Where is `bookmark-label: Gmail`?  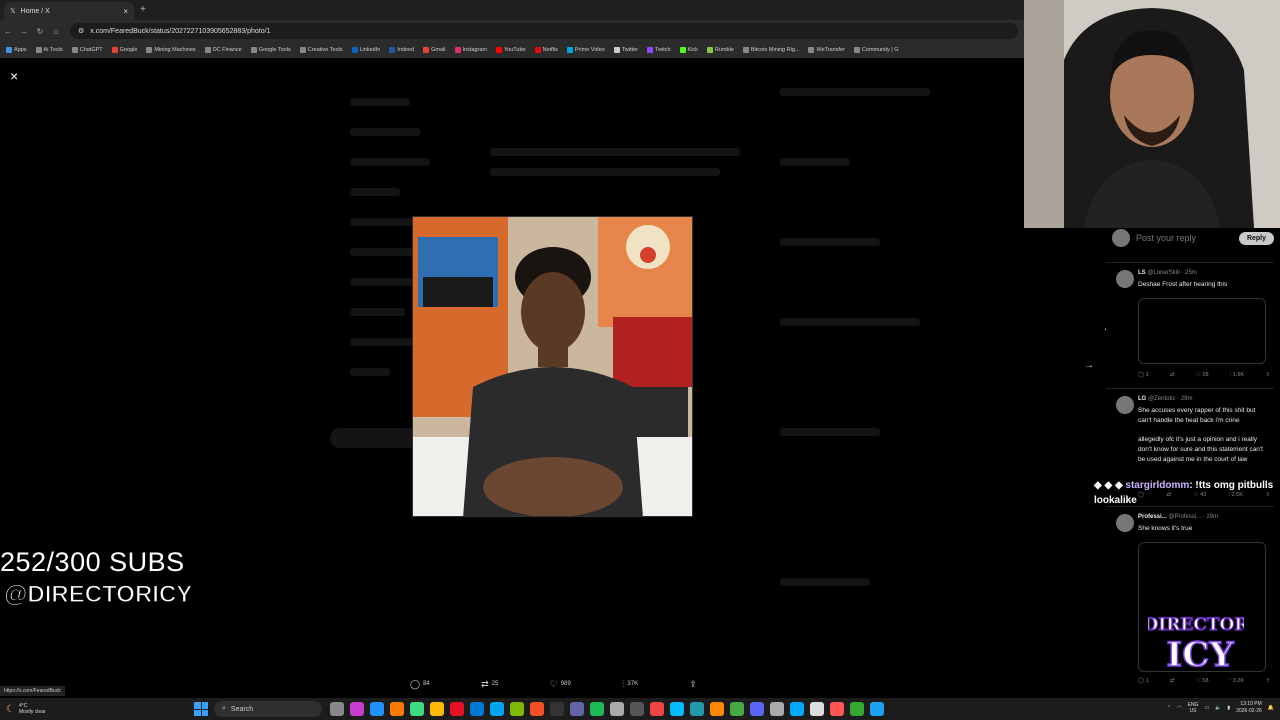
bookmark-label: Gmail is located at coordinates (438, 50).